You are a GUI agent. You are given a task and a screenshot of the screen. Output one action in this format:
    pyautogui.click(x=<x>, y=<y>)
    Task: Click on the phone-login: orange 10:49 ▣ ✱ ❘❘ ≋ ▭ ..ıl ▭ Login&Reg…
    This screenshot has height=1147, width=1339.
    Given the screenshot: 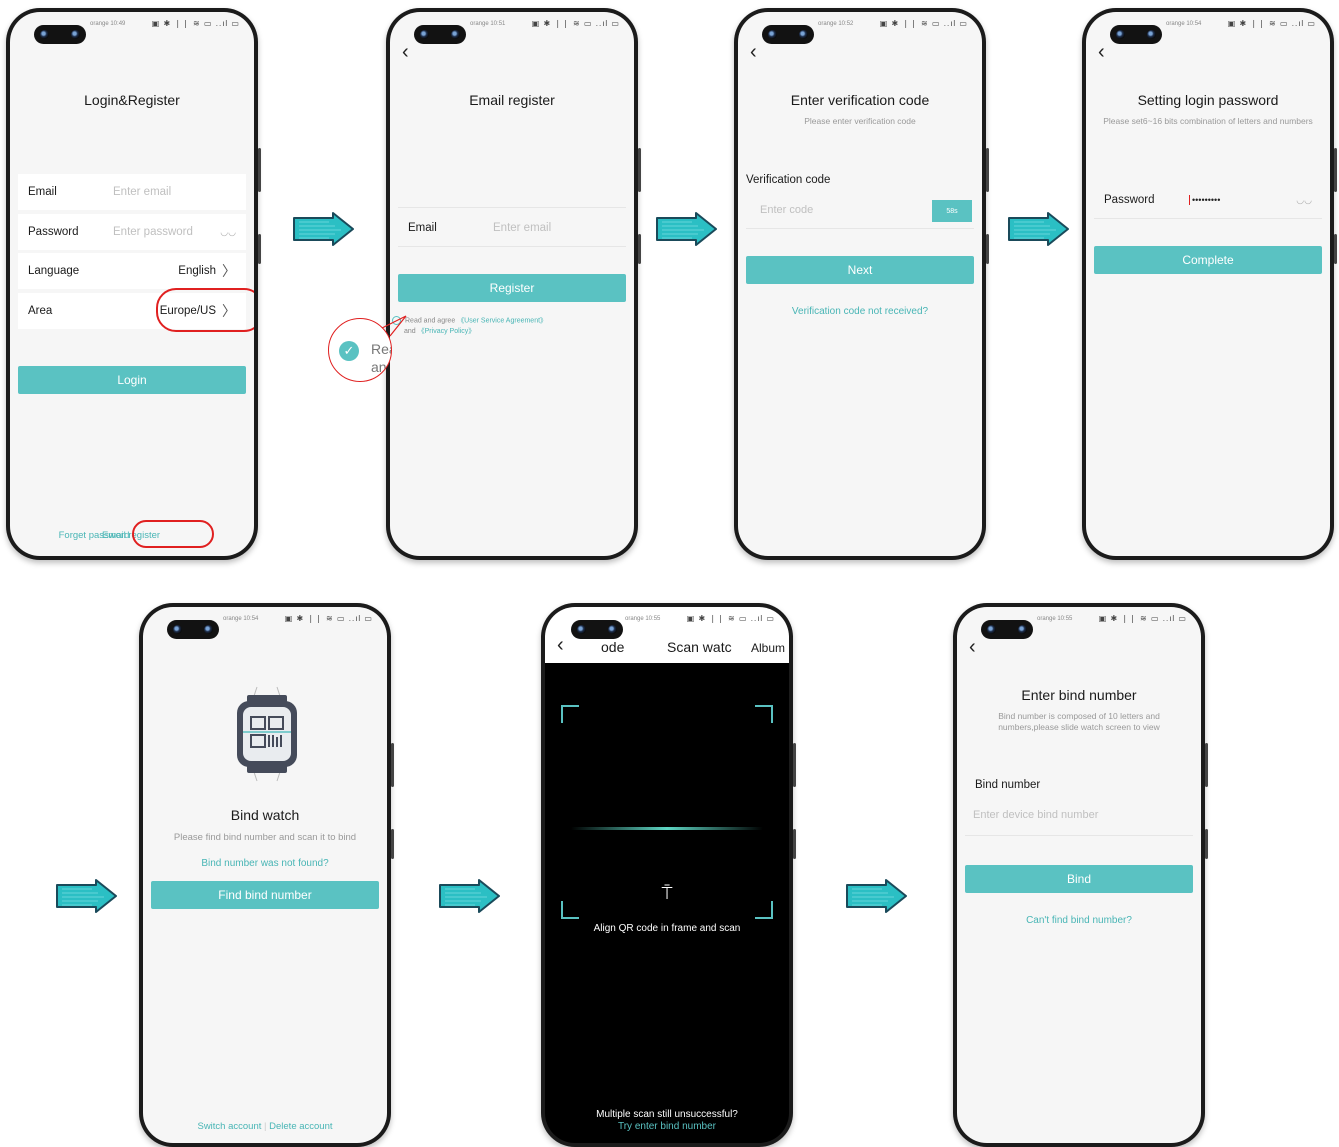 What is the action you would take?
    pyautogui.click(x=133, y=284)
    